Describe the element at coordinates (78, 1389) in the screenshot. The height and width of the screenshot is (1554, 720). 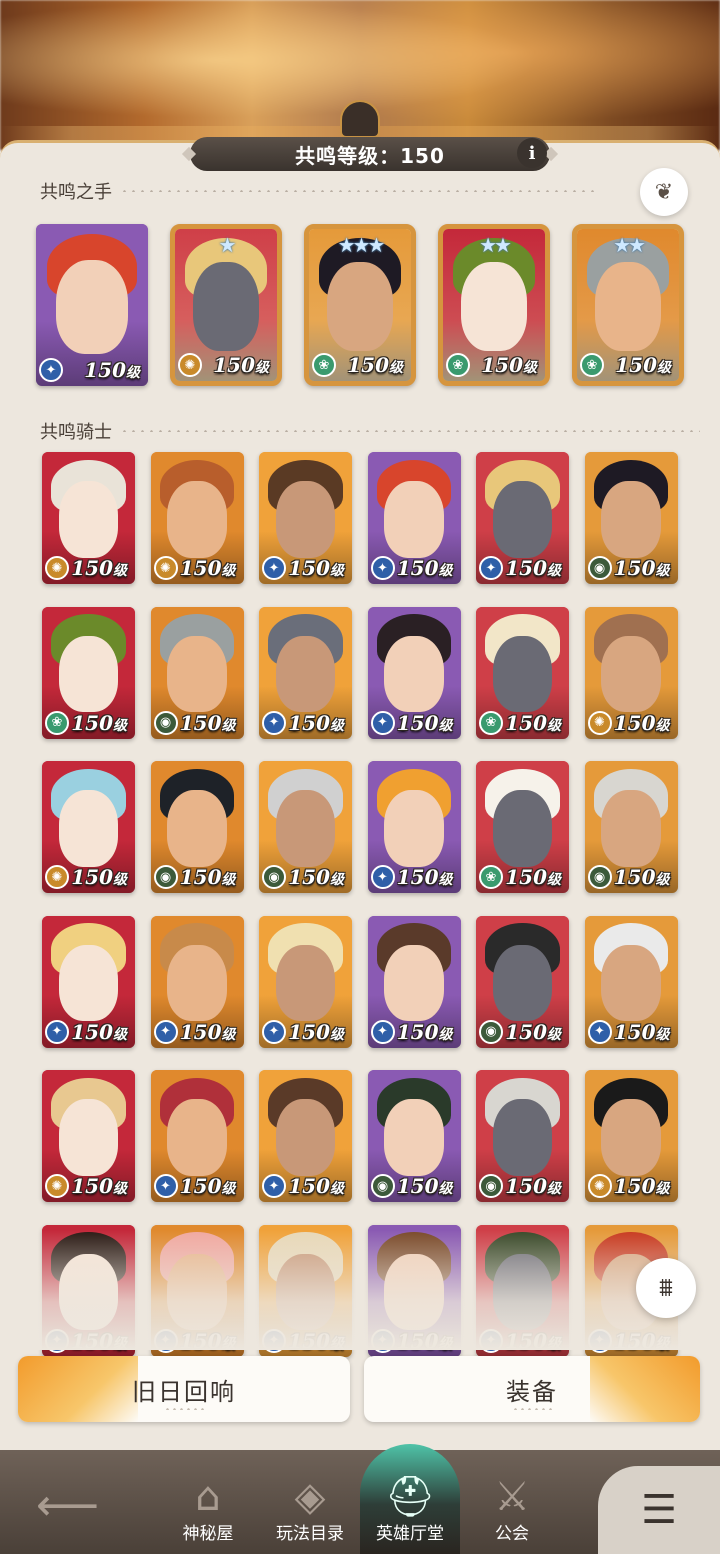
I see `old-echo-art` at that location.